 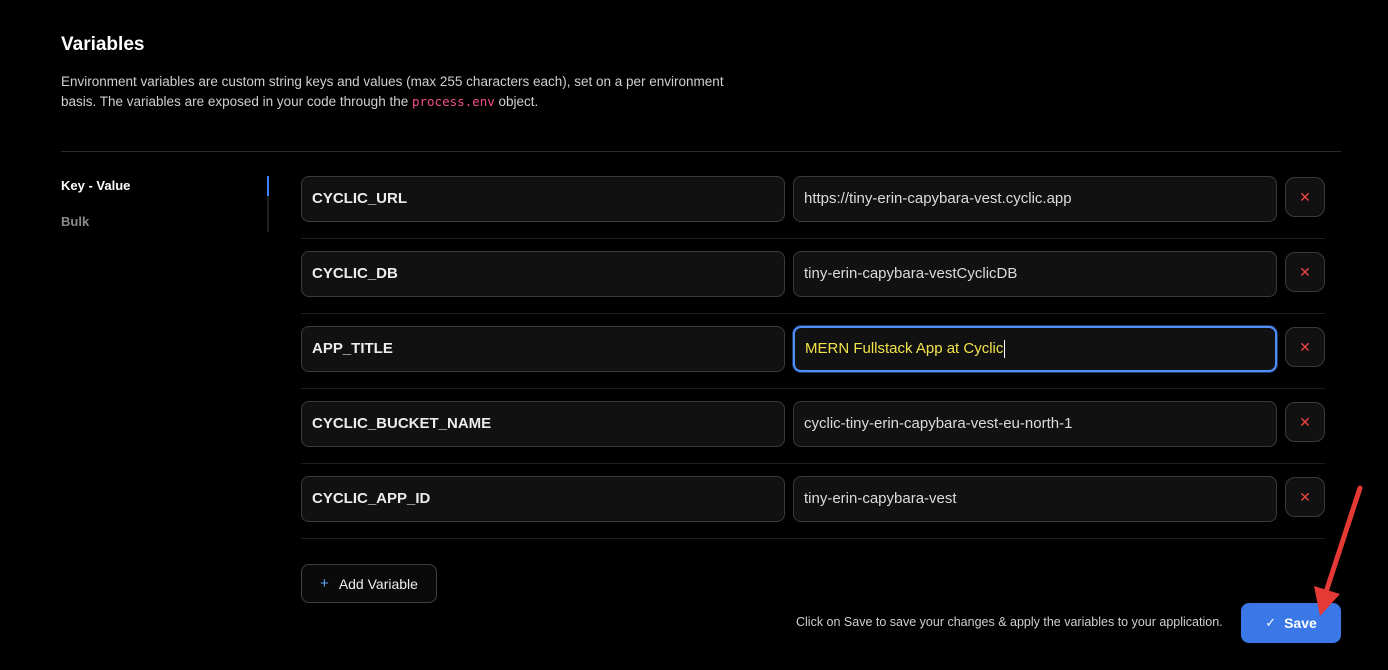 I want to click on variable-value-text: MERN Fullstack App at Cyclic, so click(x=904, y=348).